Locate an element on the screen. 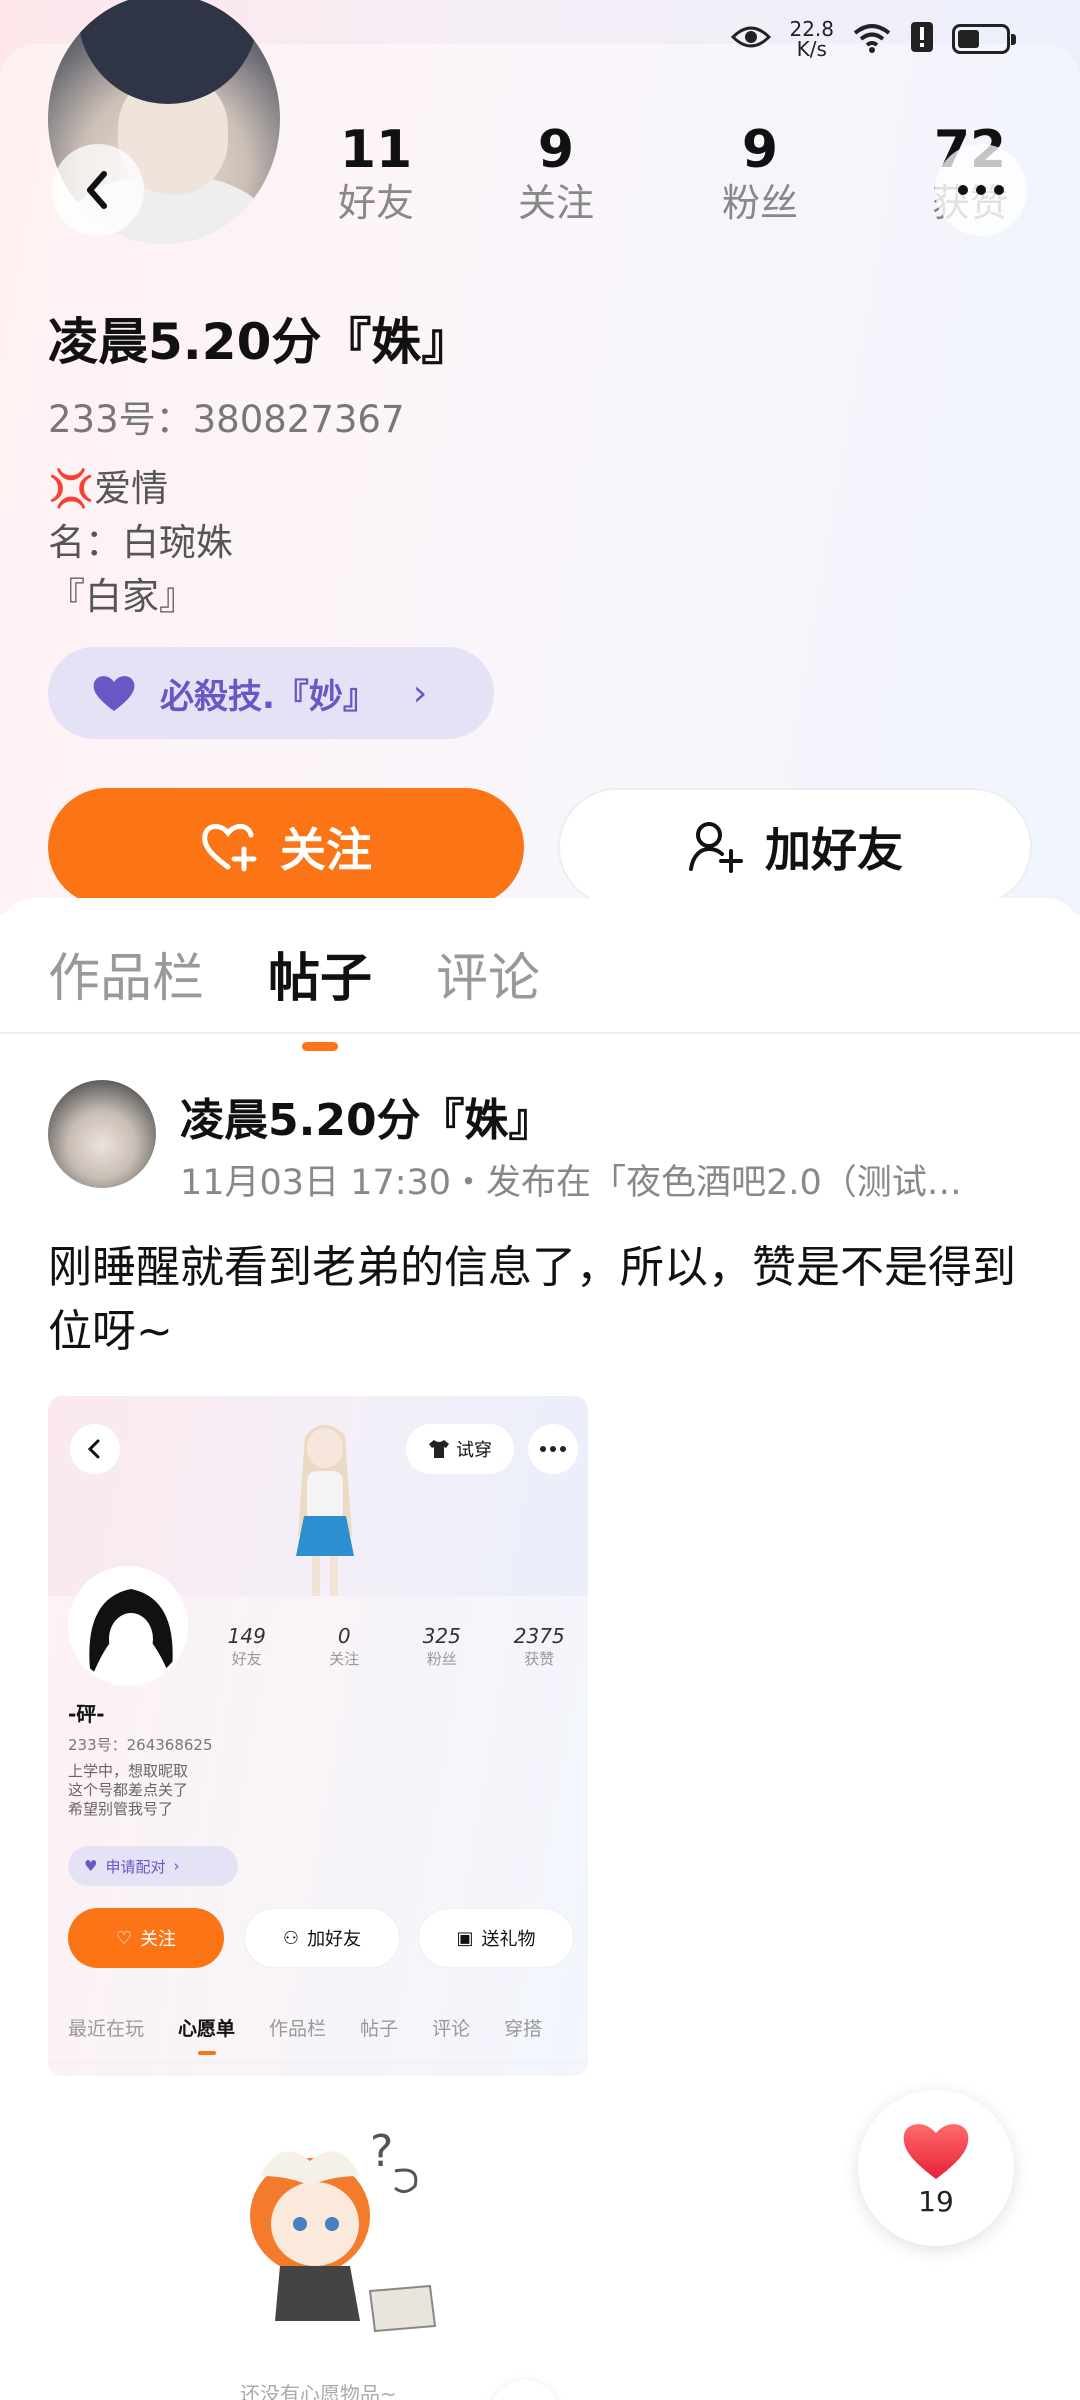 The image size is (1080, 2400). skill-pill: 必殺技.『妙』 › is located at coordinates (271, 693).